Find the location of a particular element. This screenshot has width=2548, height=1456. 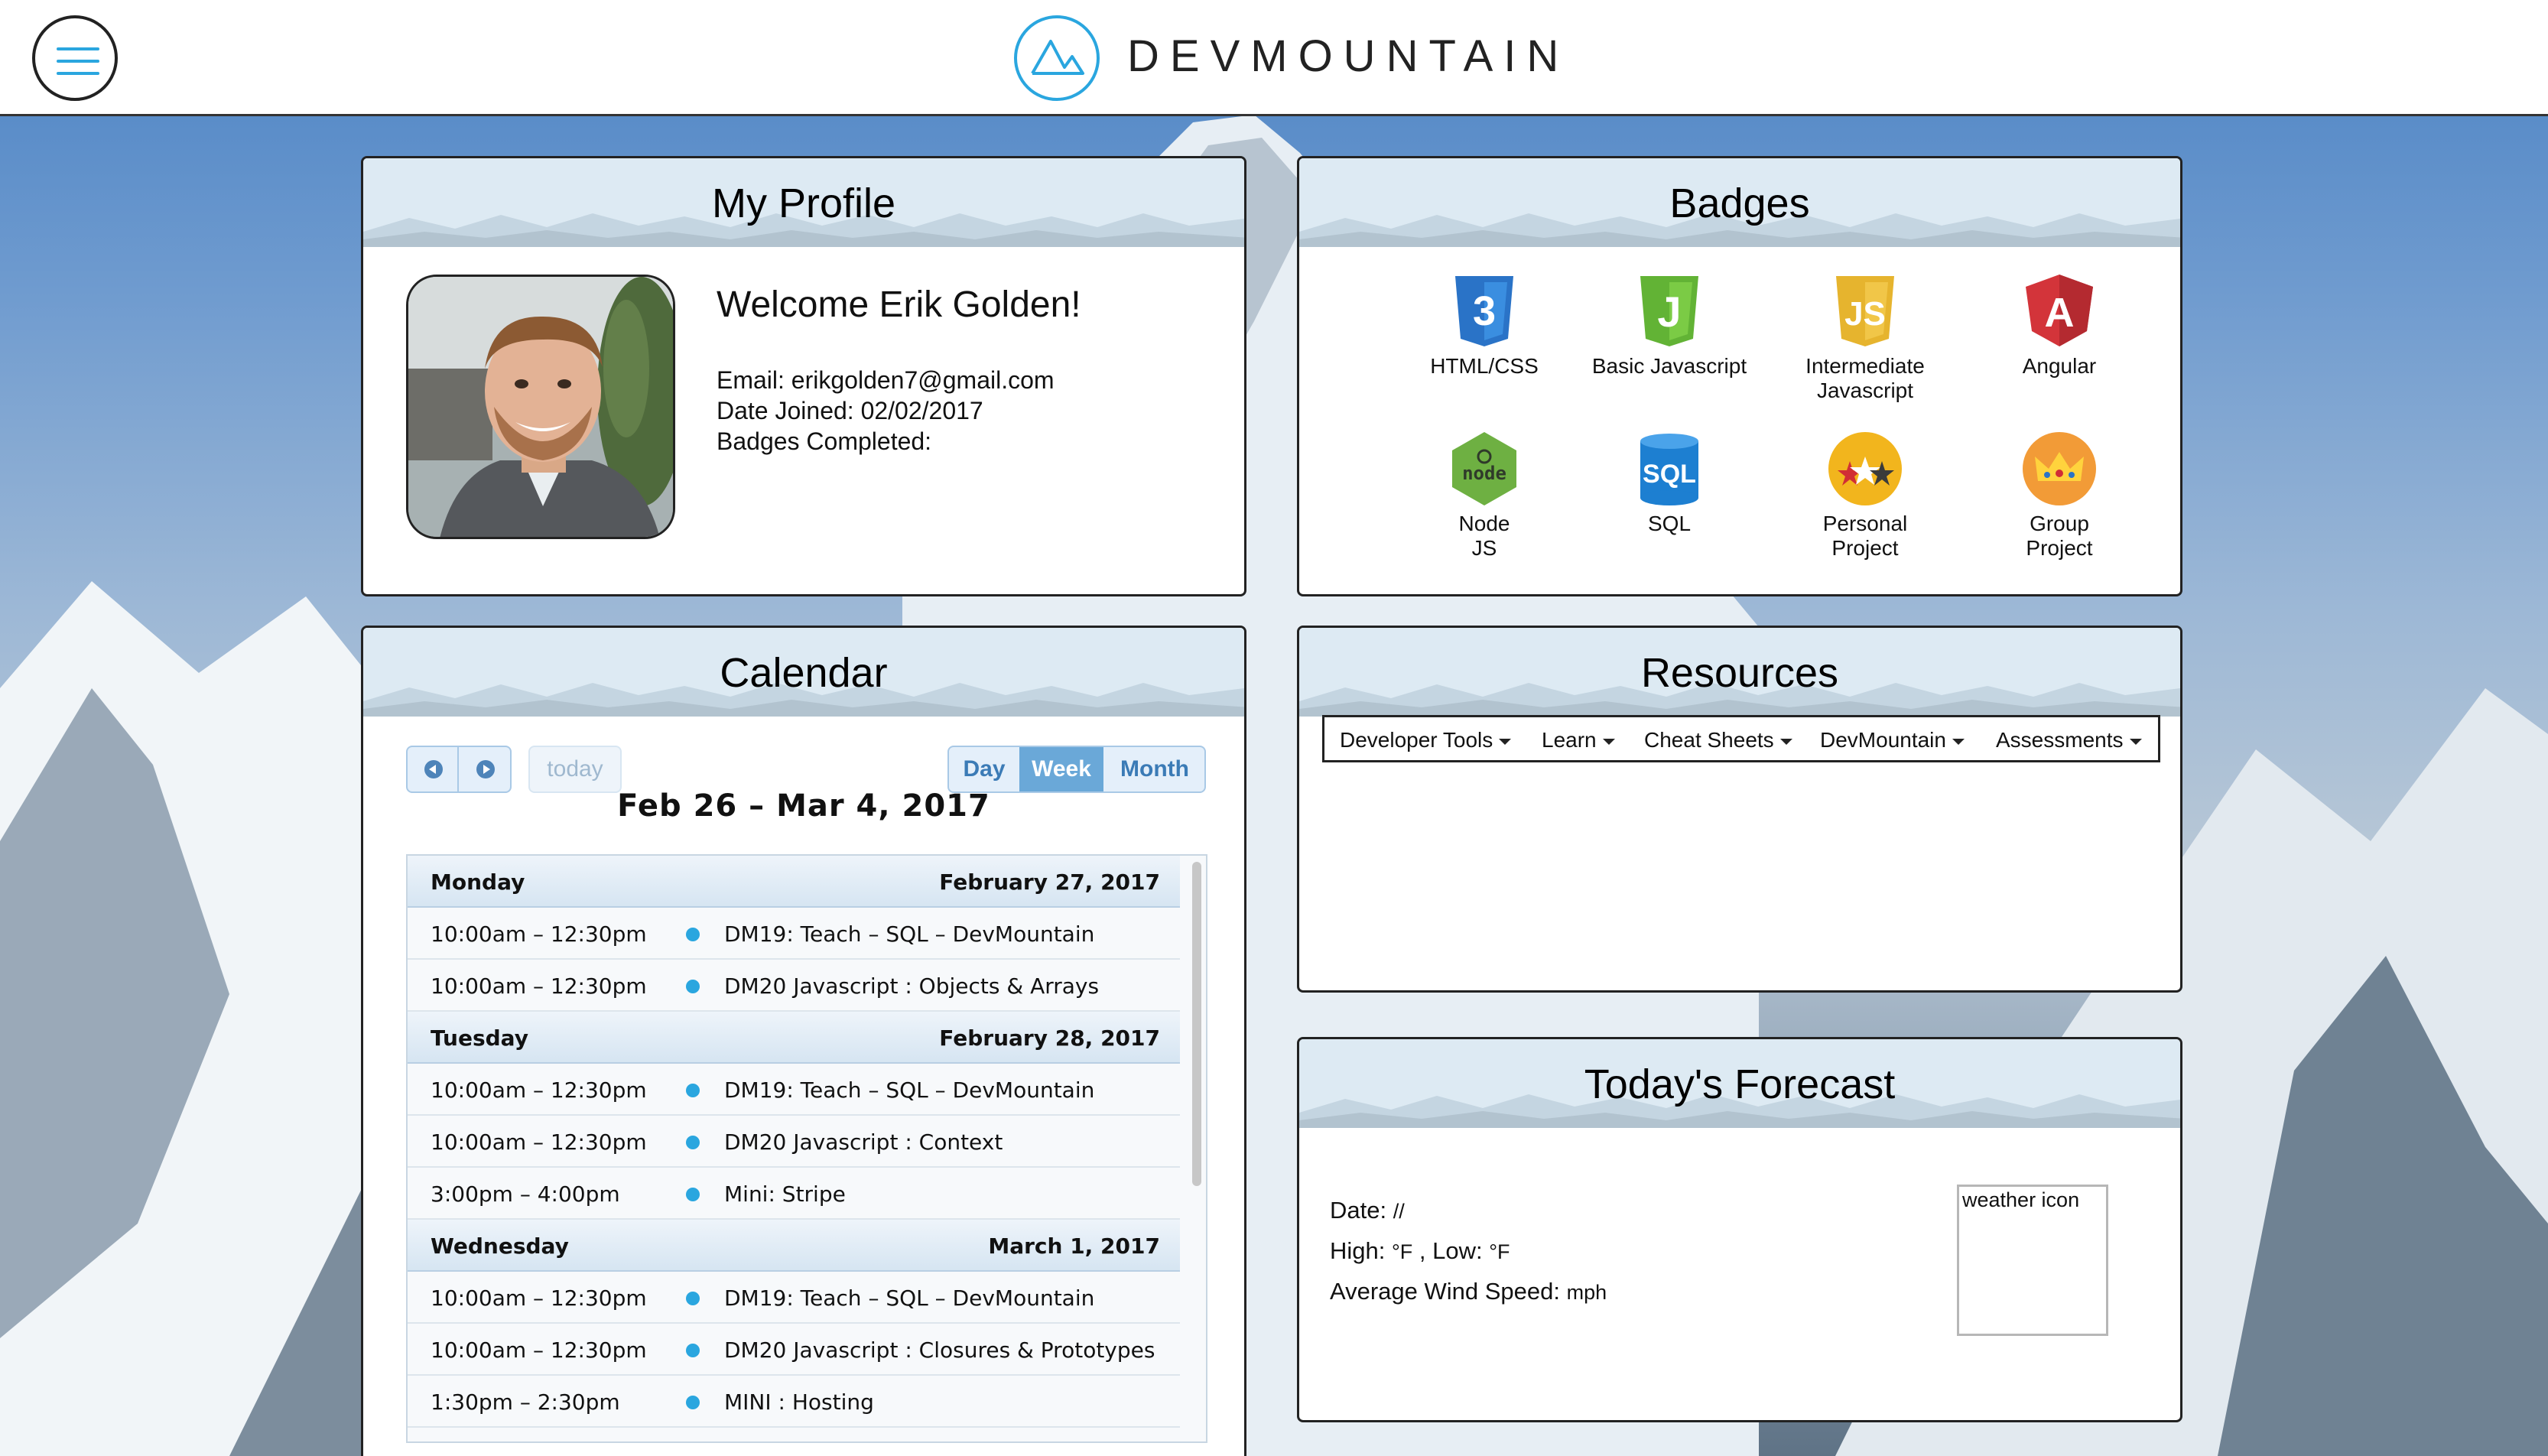

badge-intermediate-javascript: JS Intermediate Javascript is located at coordinates (1865, 338).